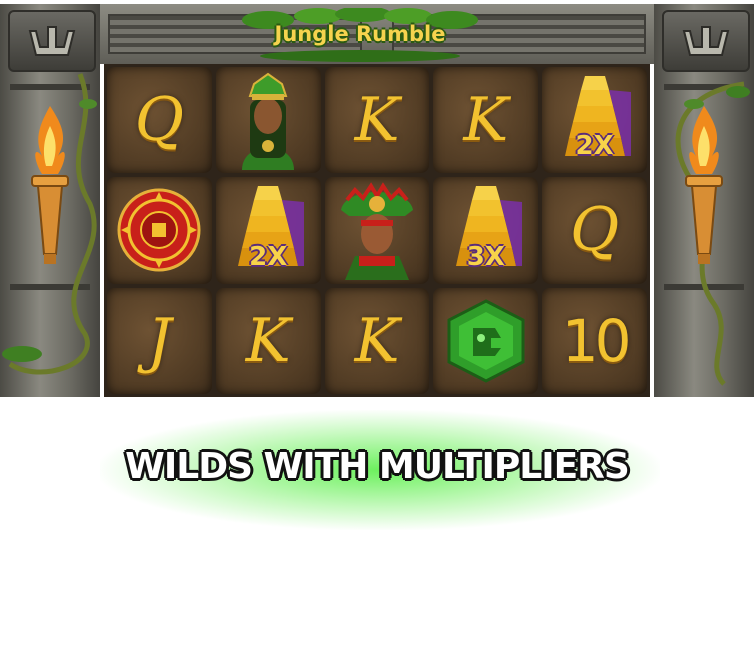 This screenshot has height=666, width=754. Describe the element at coordinates (485, 256) in the screenshot. I see `multiplier-badge: 3X` at that location.